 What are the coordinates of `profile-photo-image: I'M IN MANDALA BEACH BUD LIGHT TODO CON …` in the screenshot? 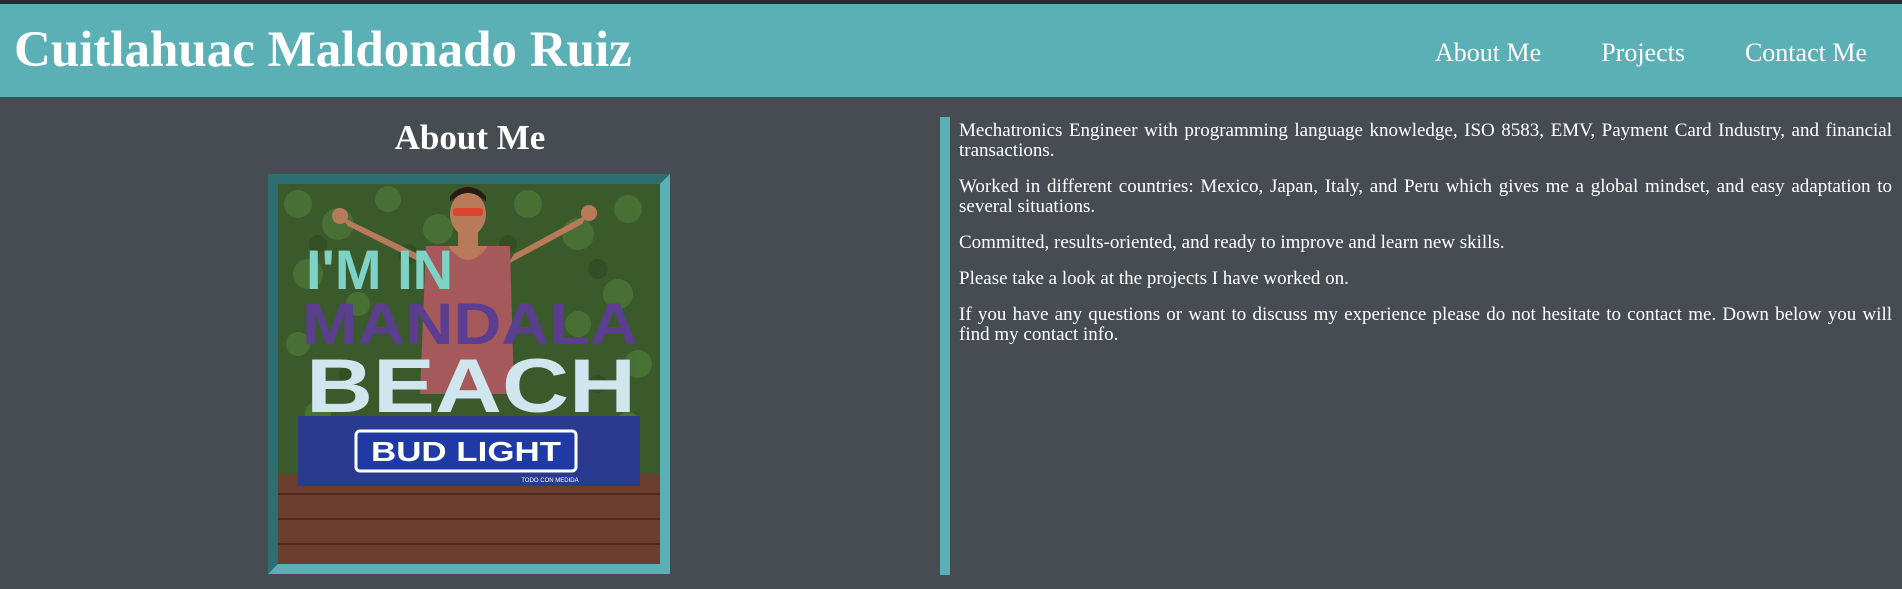 It's located at (469, 374).